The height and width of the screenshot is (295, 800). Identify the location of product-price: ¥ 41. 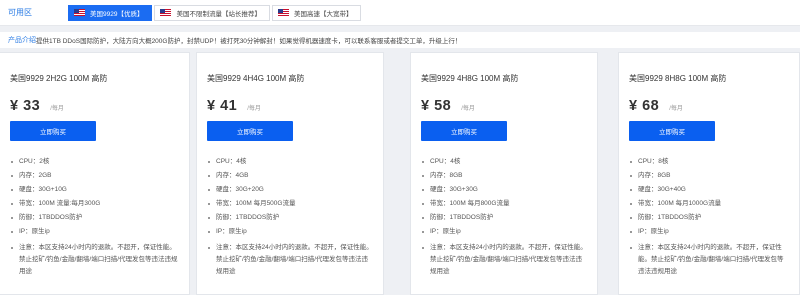
(222, 106).